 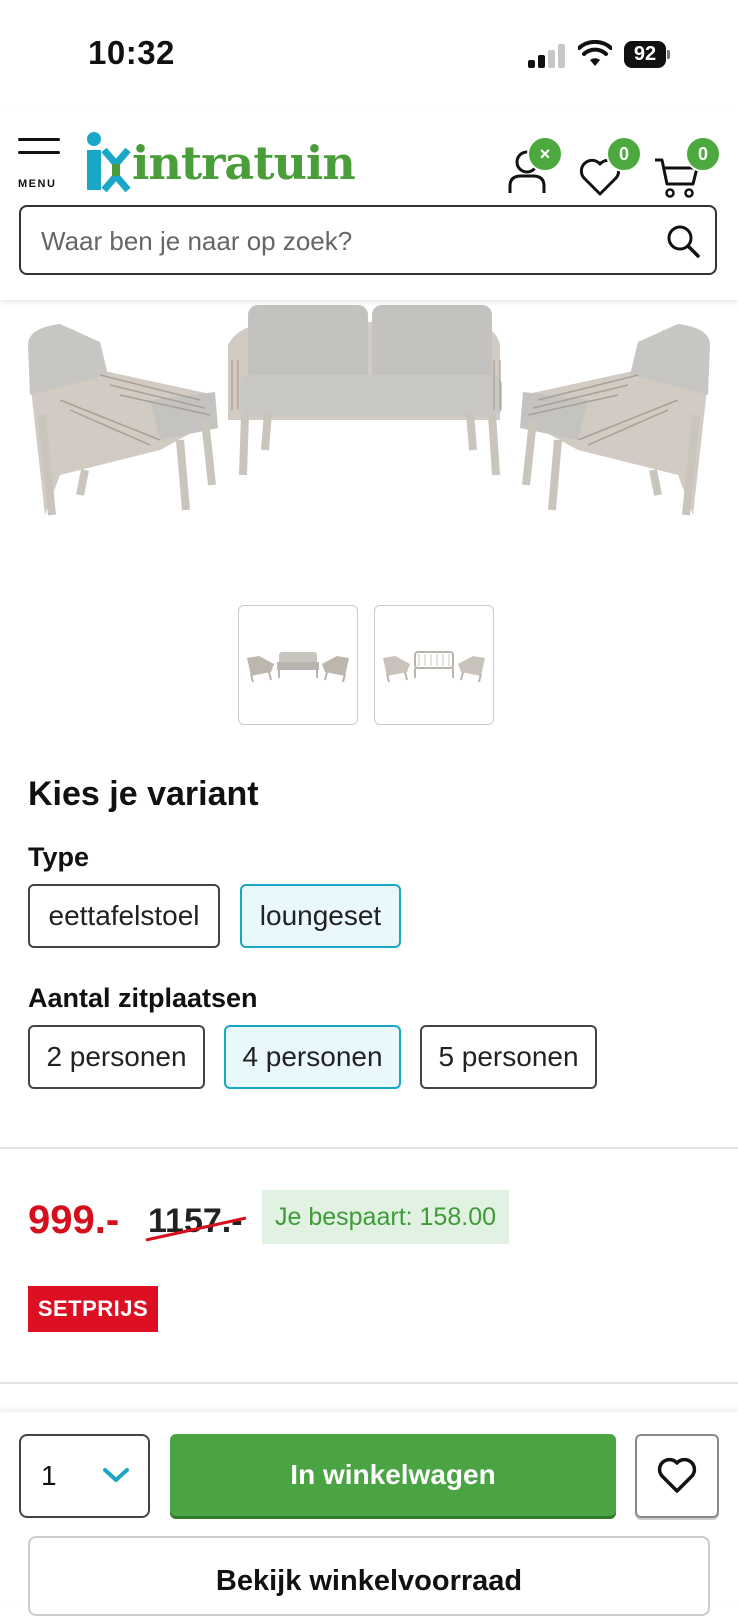 I want to click on account-badge: ×, so click(x=545, y=154).